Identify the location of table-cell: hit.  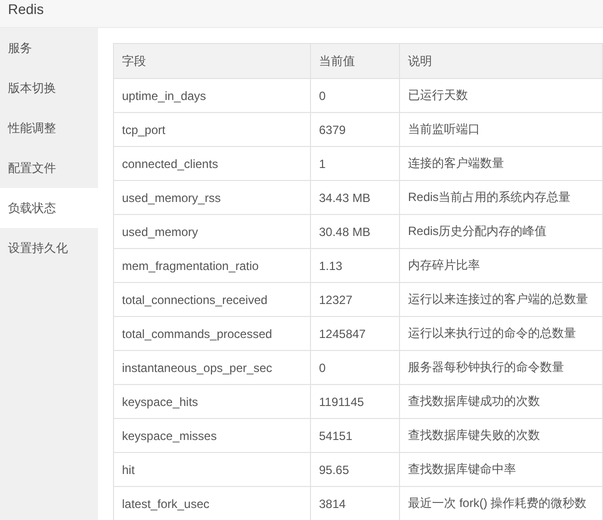
(212, 469).